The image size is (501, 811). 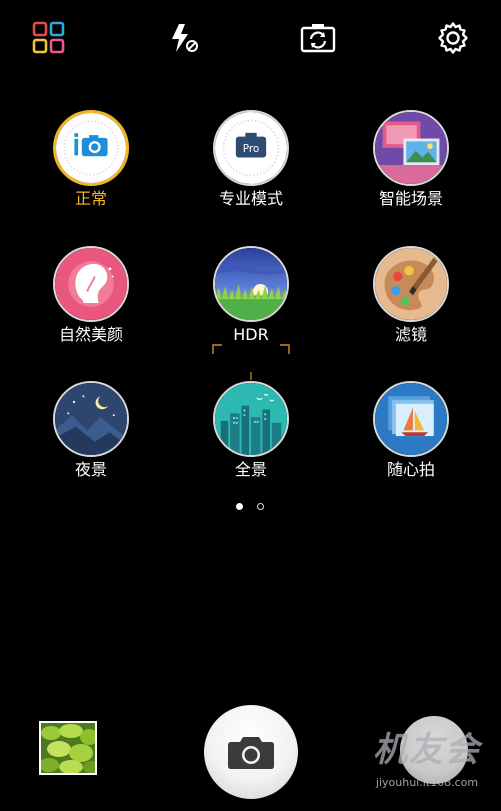 I want to click on night-icon, so click(x=91, y=419).